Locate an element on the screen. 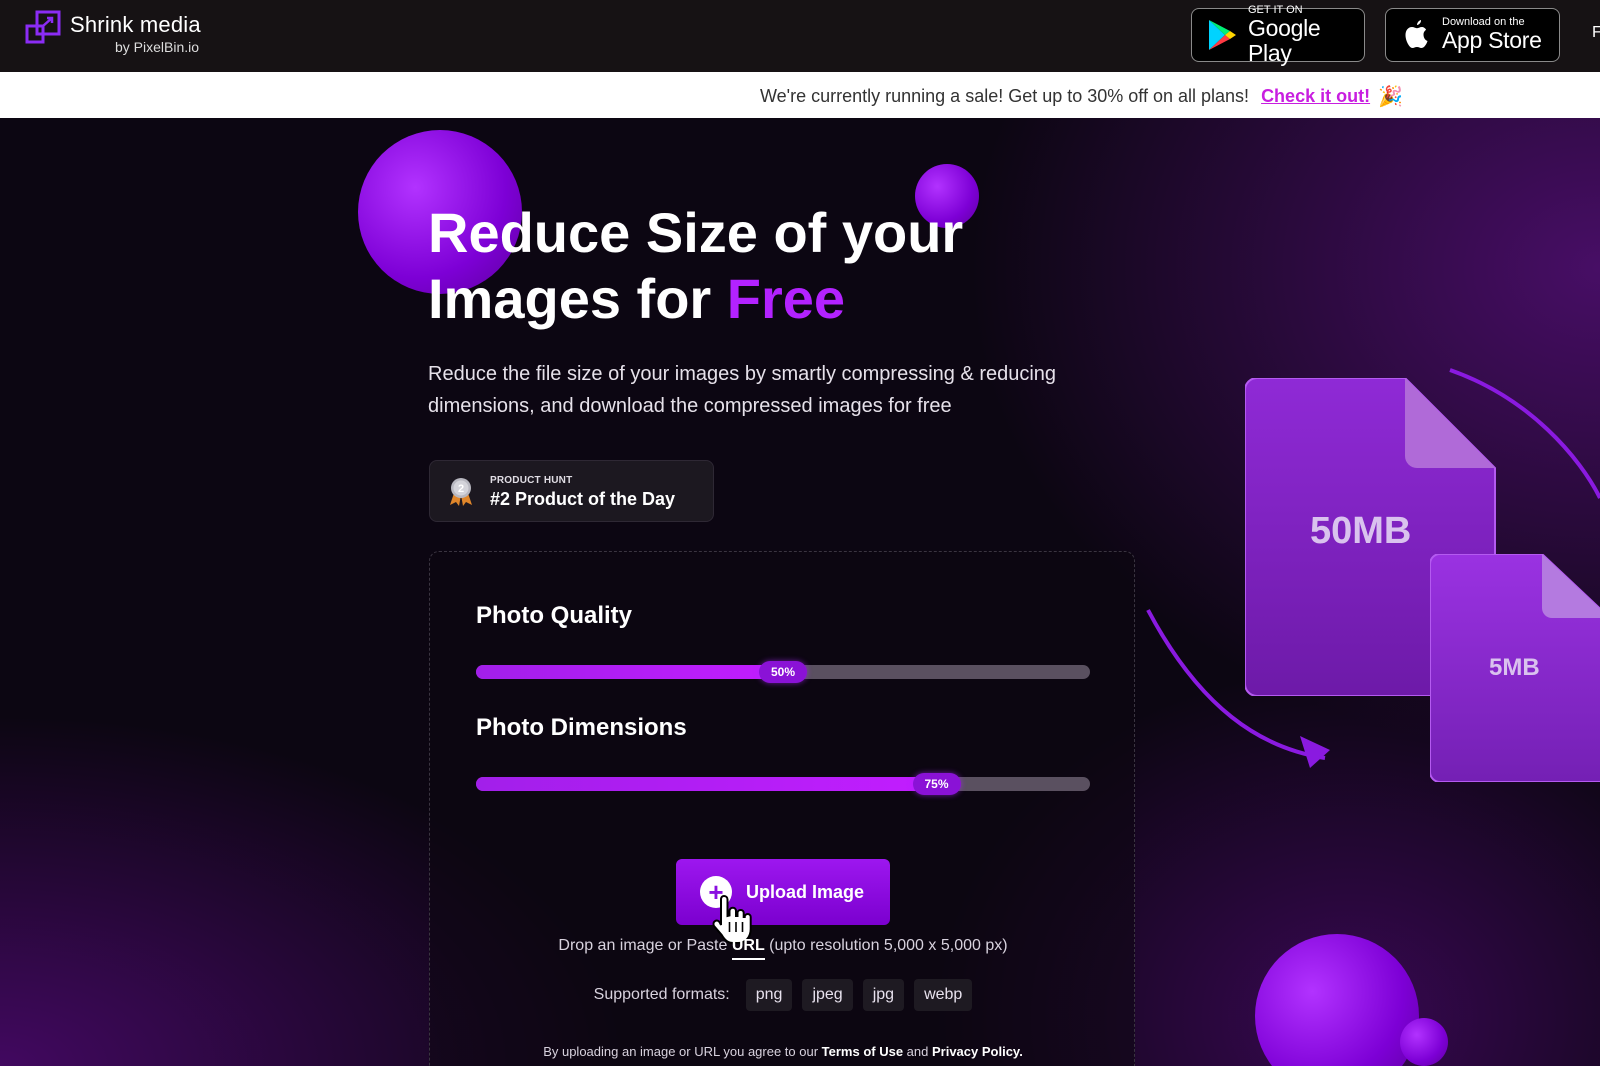  medal-icon: 2 is located at coordinates (461, 492).